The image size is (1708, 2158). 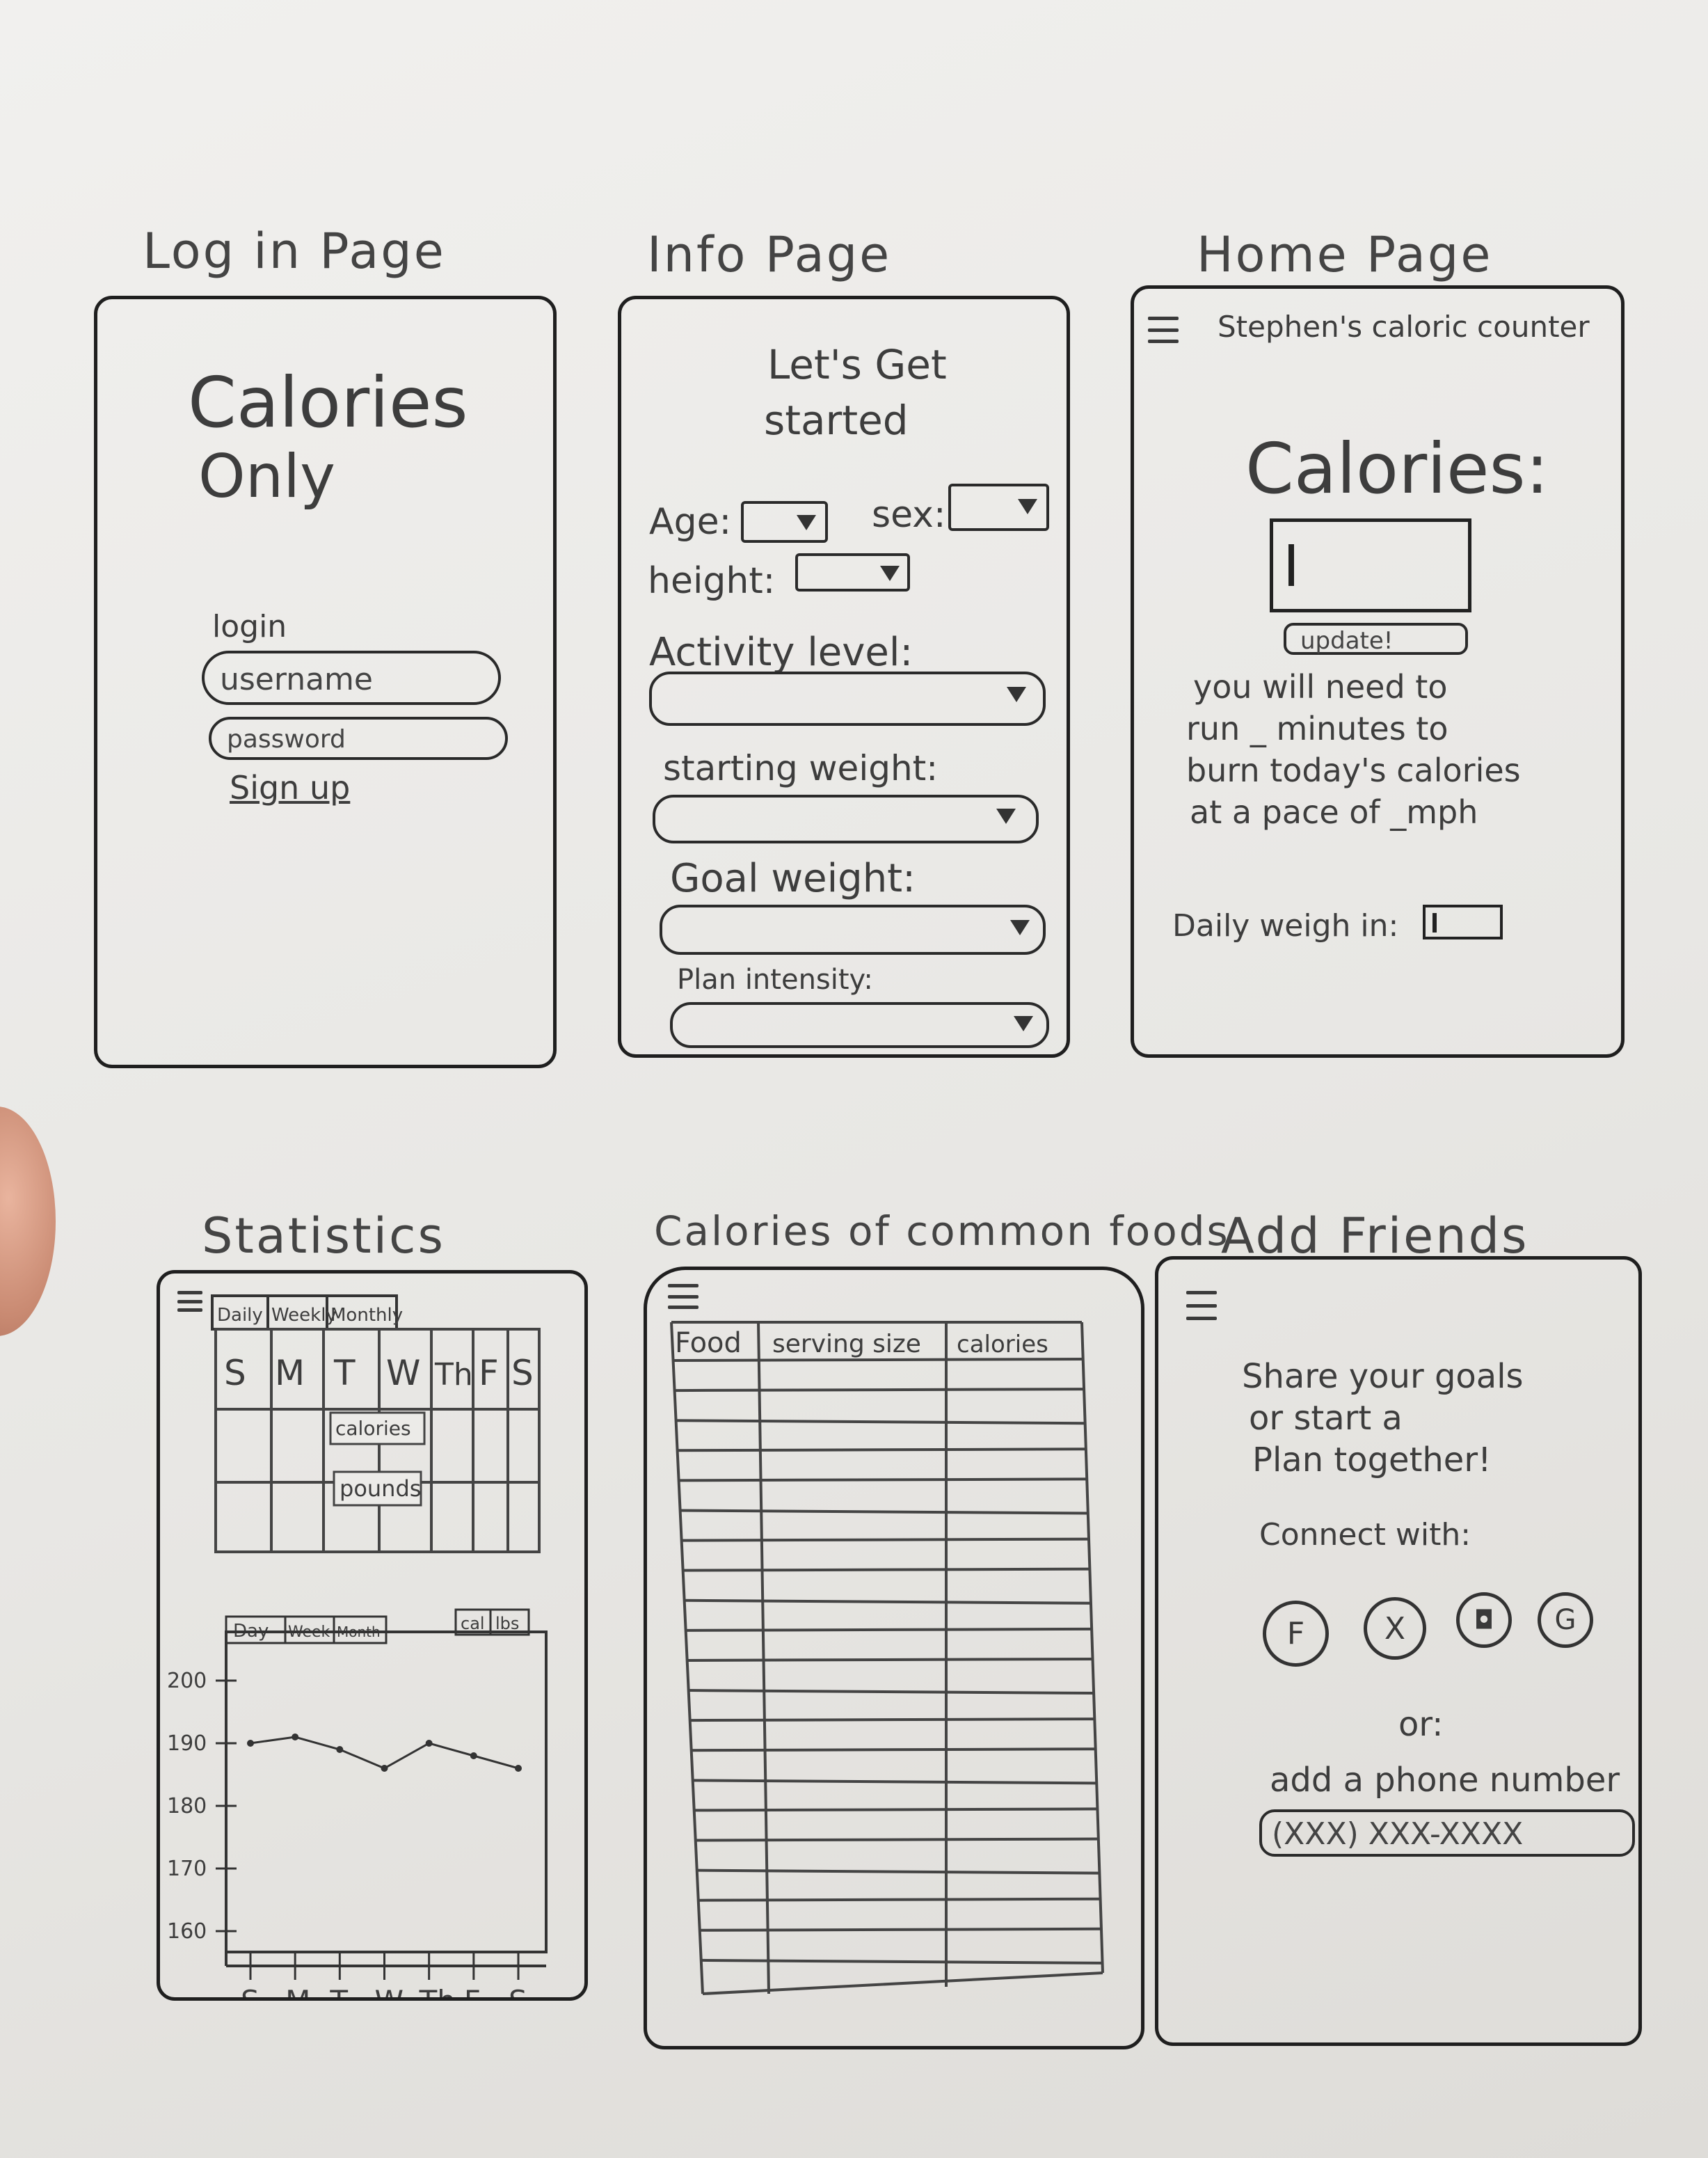 I want to click on phone-input: (XXX) XXX-XXXX, so click(x=1447, y=1833).